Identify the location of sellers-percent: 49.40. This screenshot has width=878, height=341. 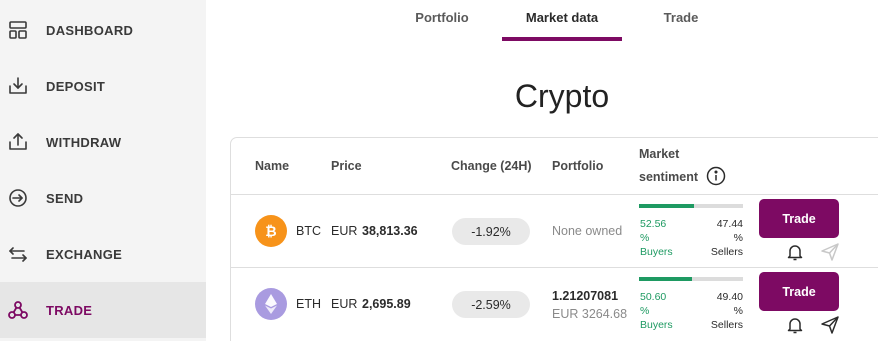
(729, 297).